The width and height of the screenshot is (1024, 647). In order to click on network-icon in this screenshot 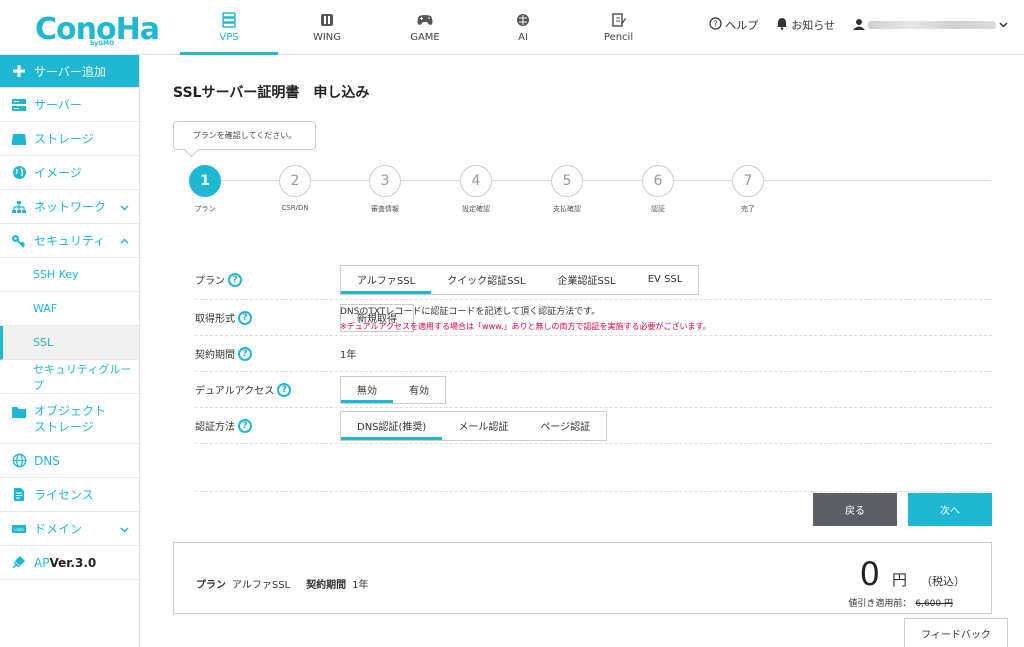, I will do `click(19, 207)`.